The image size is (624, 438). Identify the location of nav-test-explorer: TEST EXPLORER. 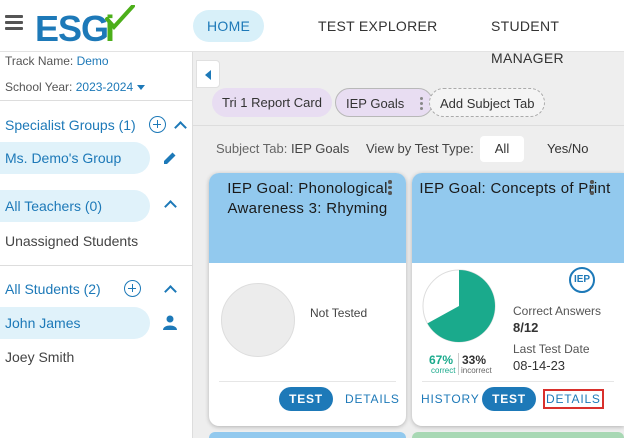
(378, 26).